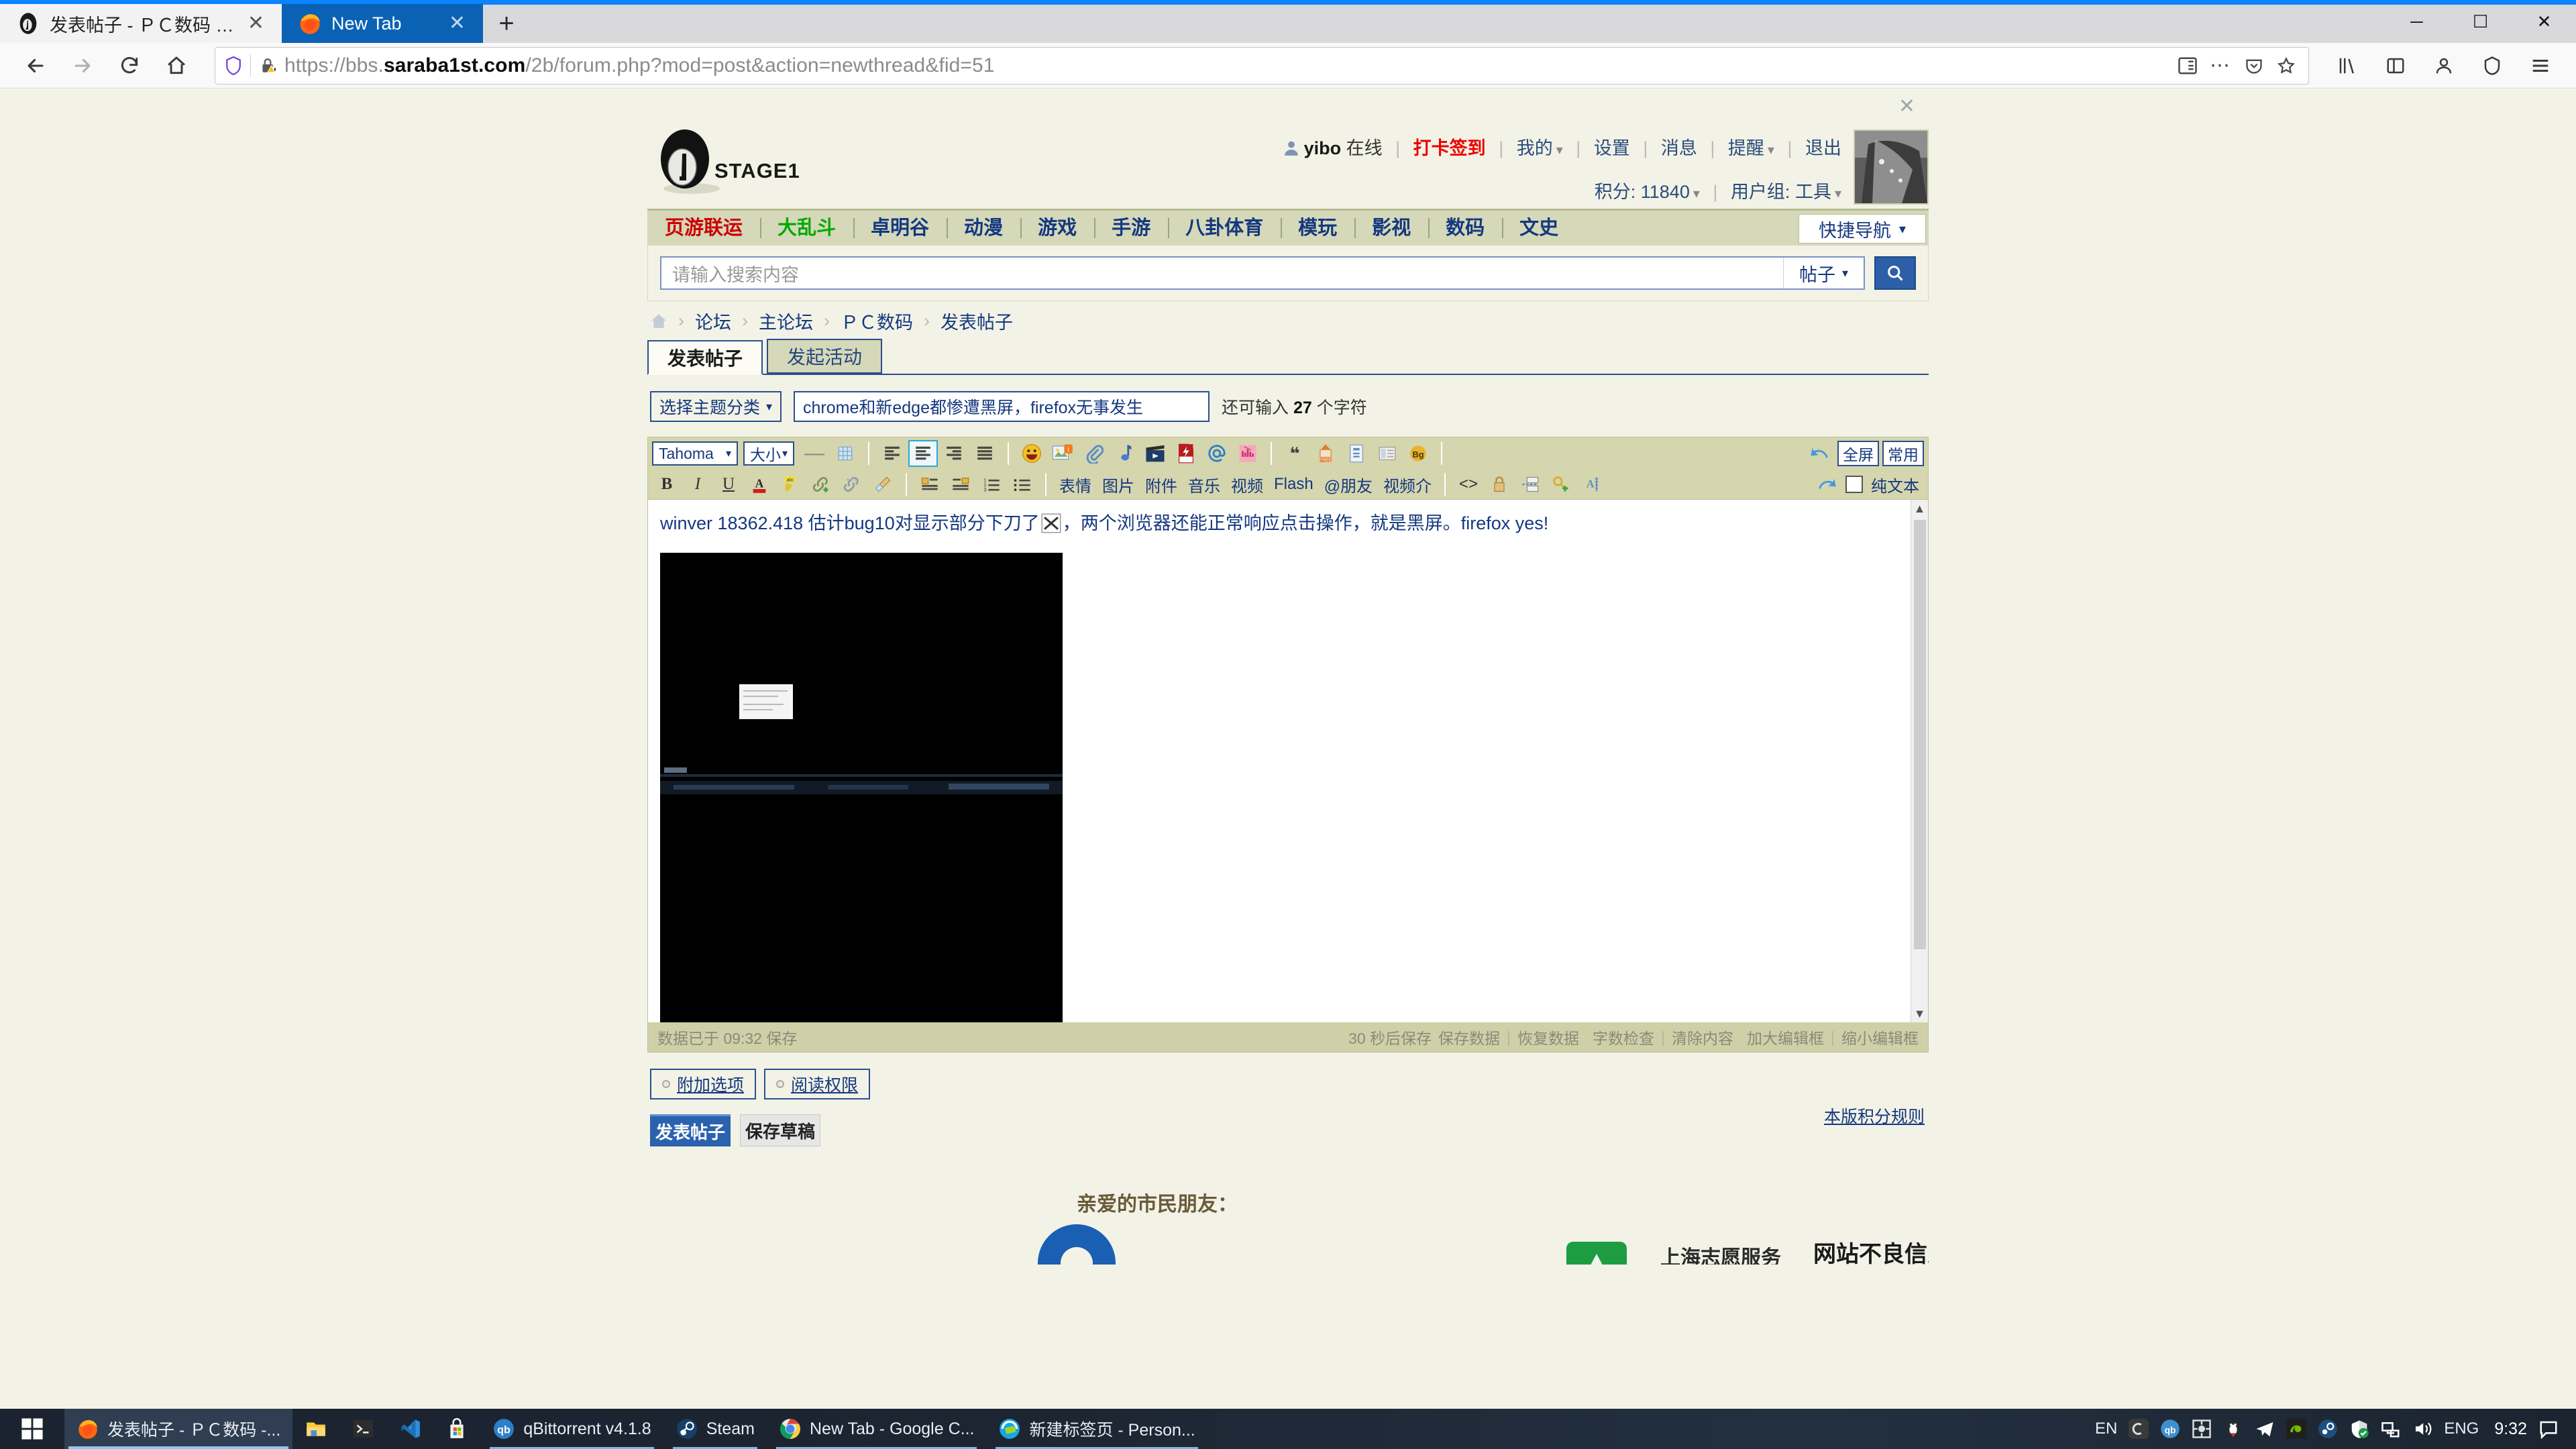 The height and width of the screenshot is (1449, 2576). What do you see at coordinates (817, 1084) in the screenshot?
I see `read-permission-button: 阅读权限` at bounding box center [817, 1084].